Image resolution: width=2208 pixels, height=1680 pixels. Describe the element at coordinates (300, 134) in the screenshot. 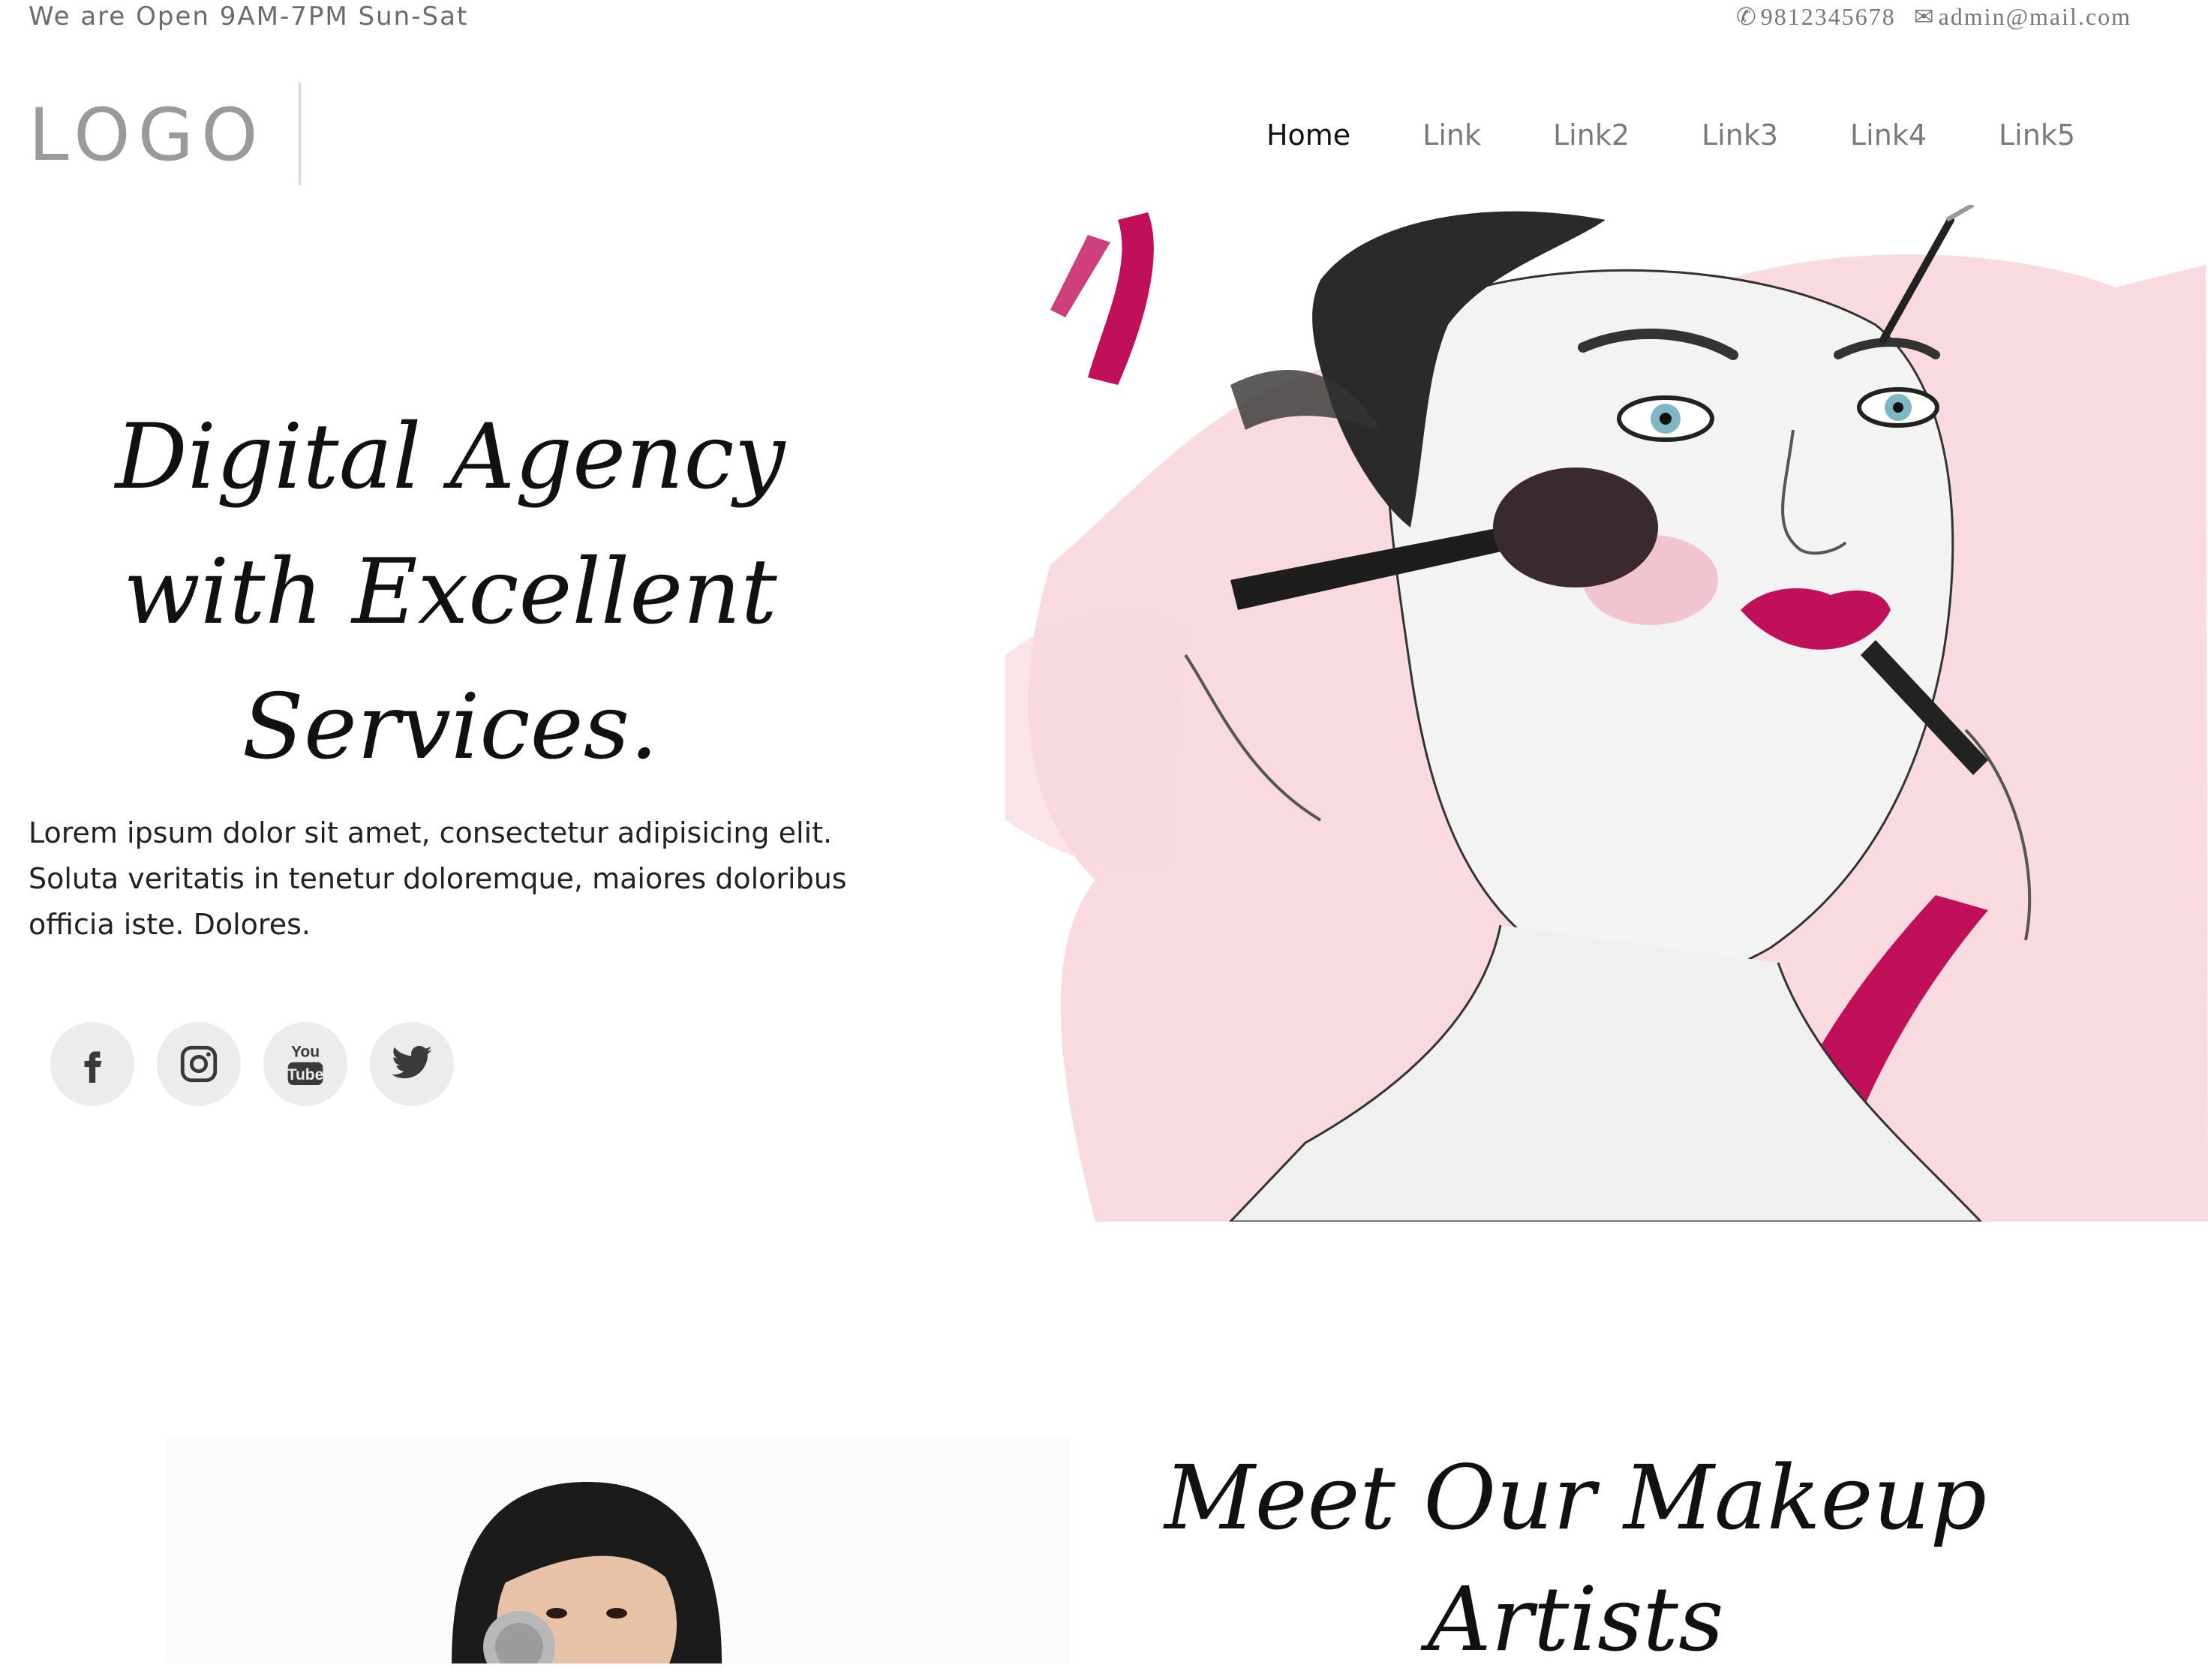

I see `logo-divider` at that location.